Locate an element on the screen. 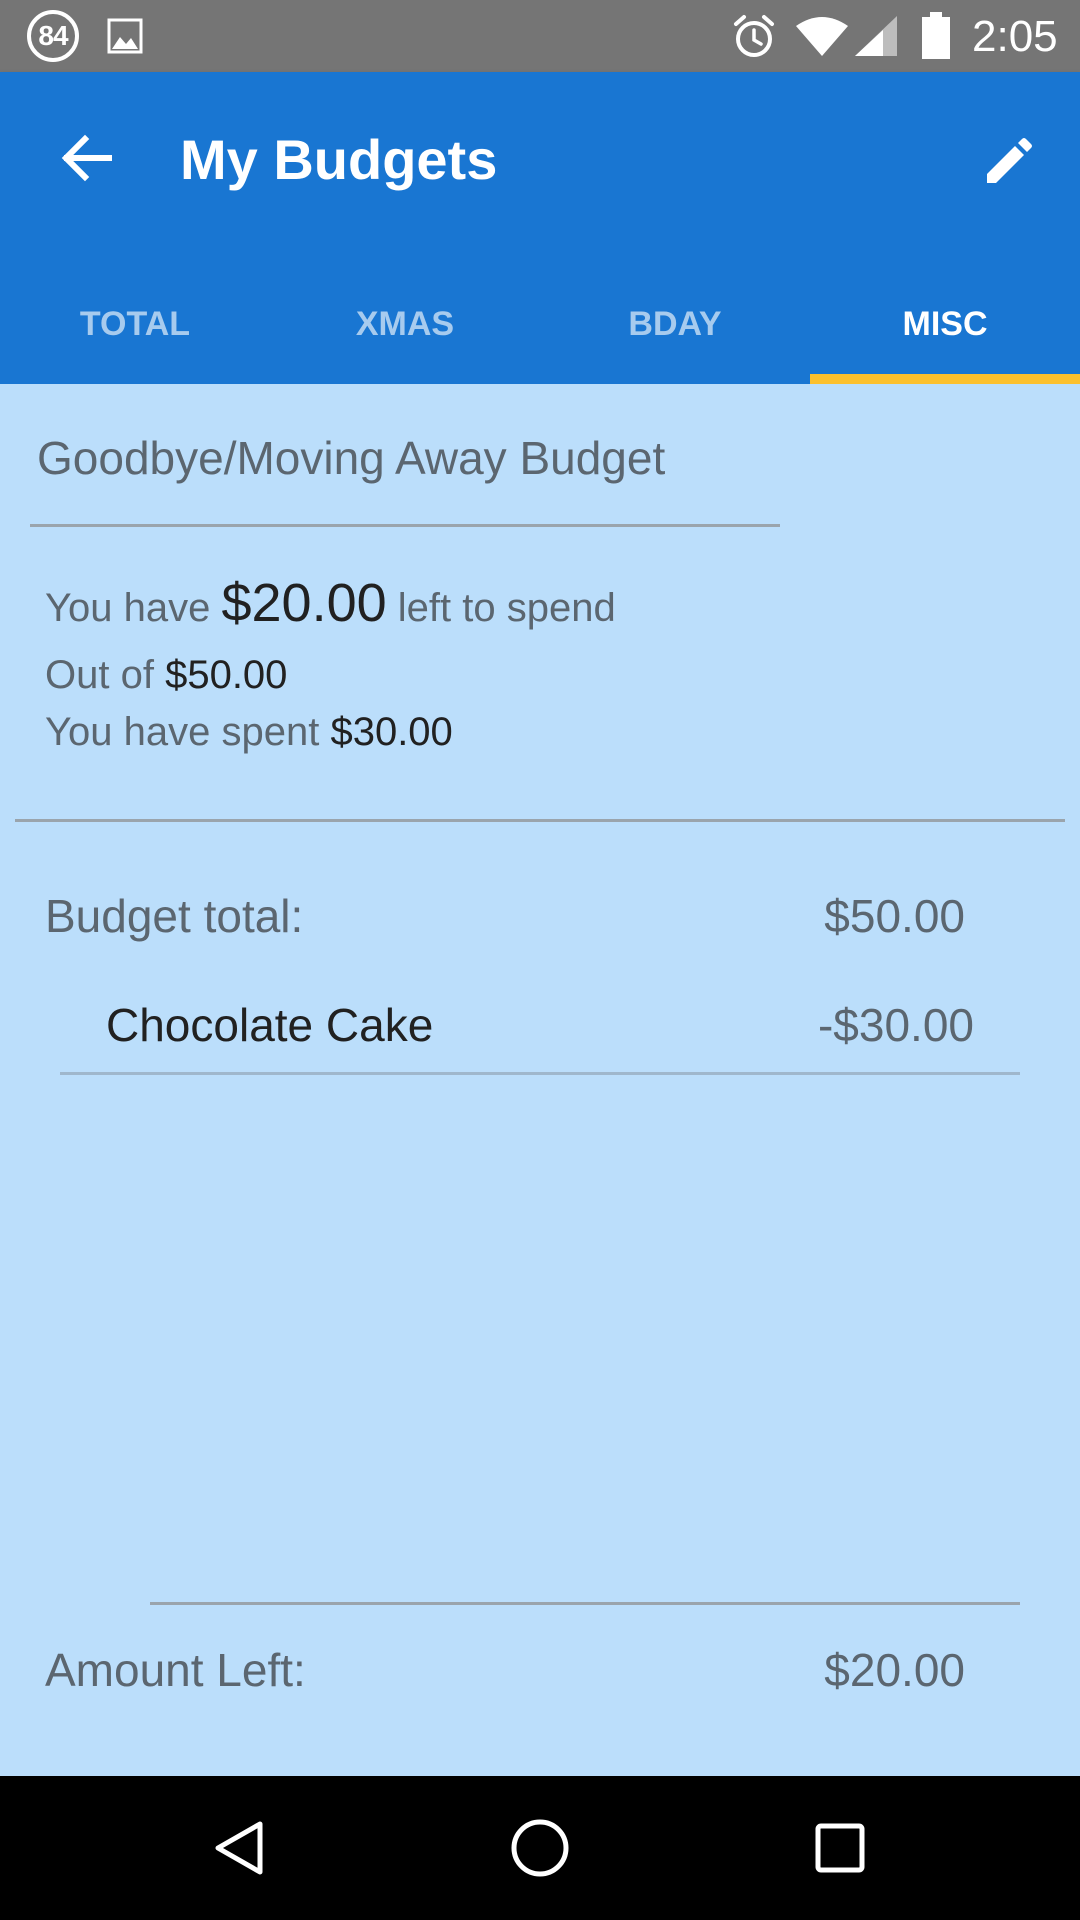 The height and width of the screenshot is (1920, 1080). pencil-icon is located at coordinates (1009, 160).